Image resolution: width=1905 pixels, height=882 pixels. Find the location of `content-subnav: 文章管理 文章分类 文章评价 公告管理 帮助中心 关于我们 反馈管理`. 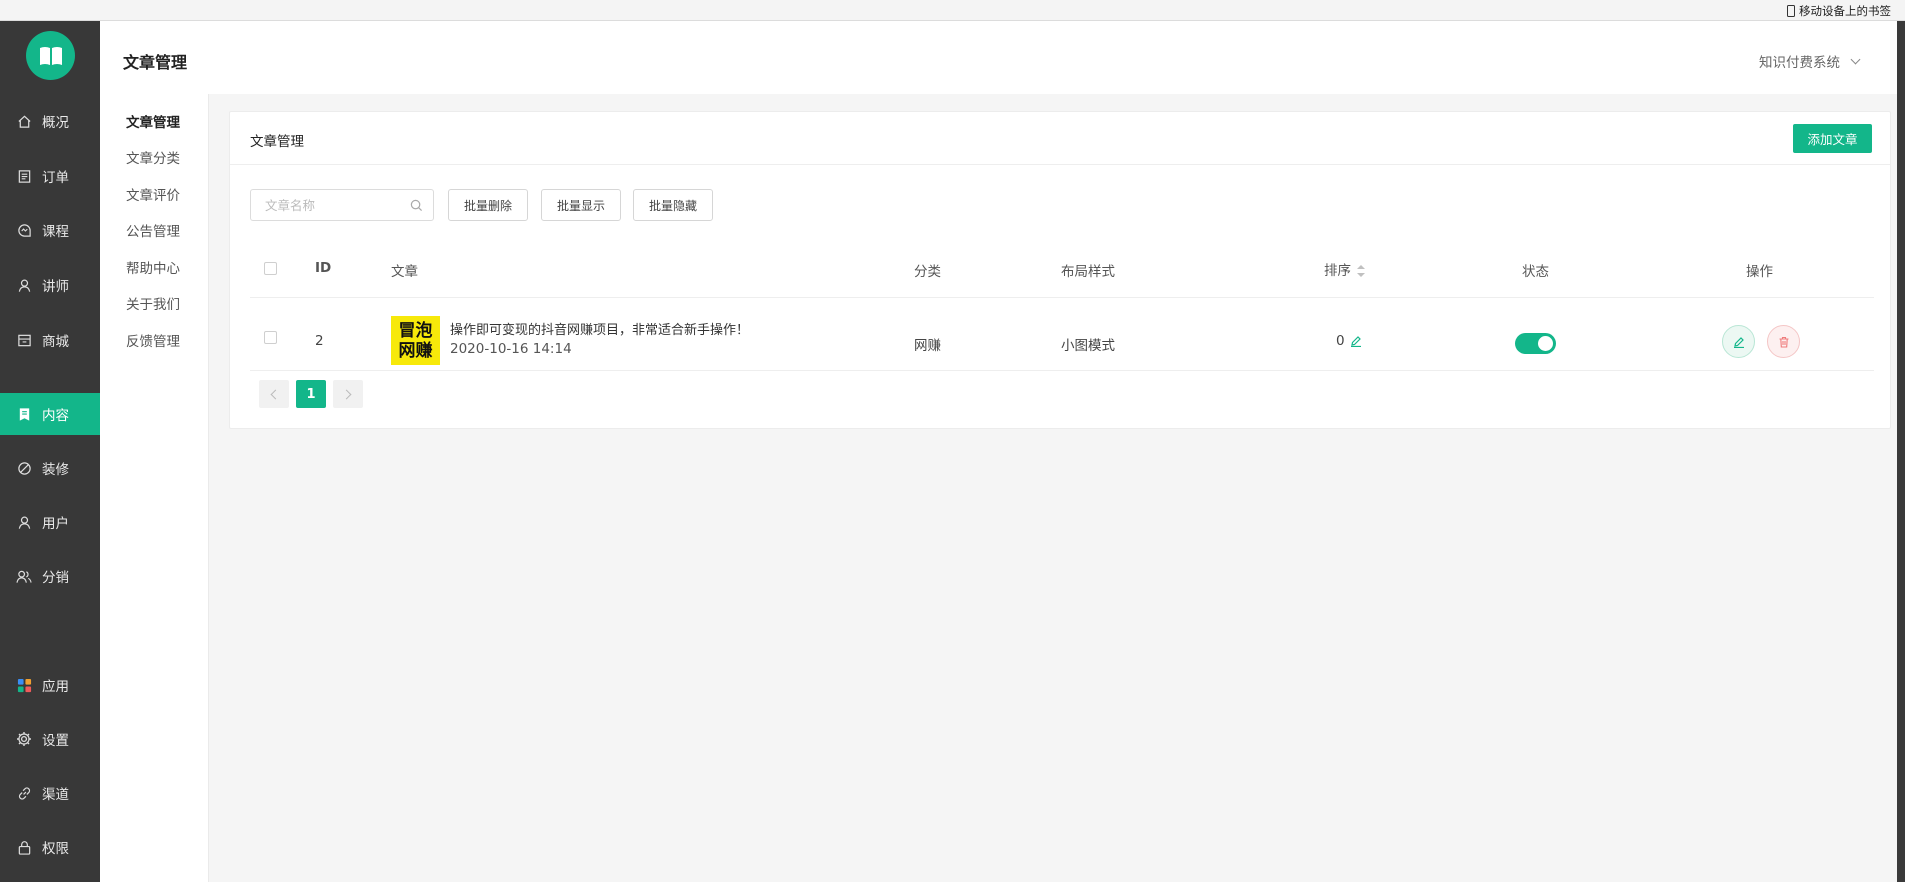

content-subnav: 文章管理 文章分类 文章评价 公告管理 帮助中心 关于我们 反馈管理 is located at coordinates (154, 488).